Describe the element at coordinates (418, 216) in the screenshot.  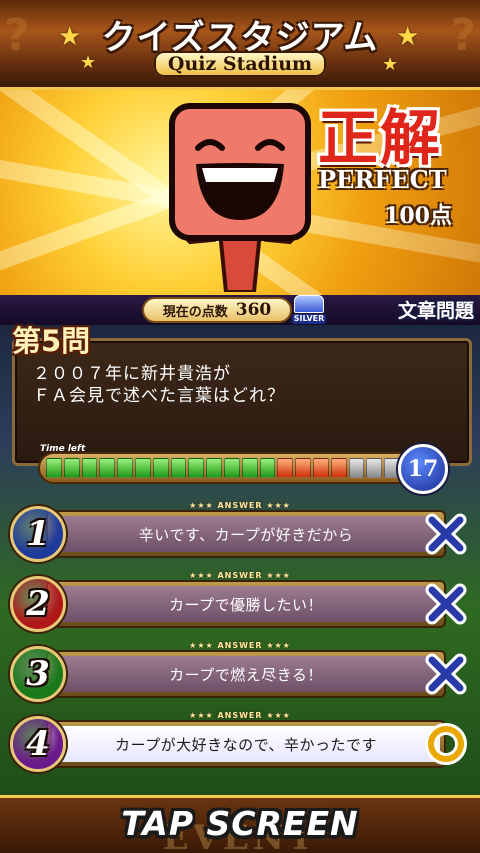
I see `result-points: 100点` at that location.